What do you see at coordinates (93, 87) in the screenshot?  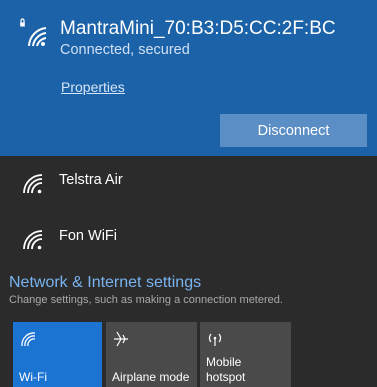 I see `properties-link: Properties` at bounding box center [93, 87].